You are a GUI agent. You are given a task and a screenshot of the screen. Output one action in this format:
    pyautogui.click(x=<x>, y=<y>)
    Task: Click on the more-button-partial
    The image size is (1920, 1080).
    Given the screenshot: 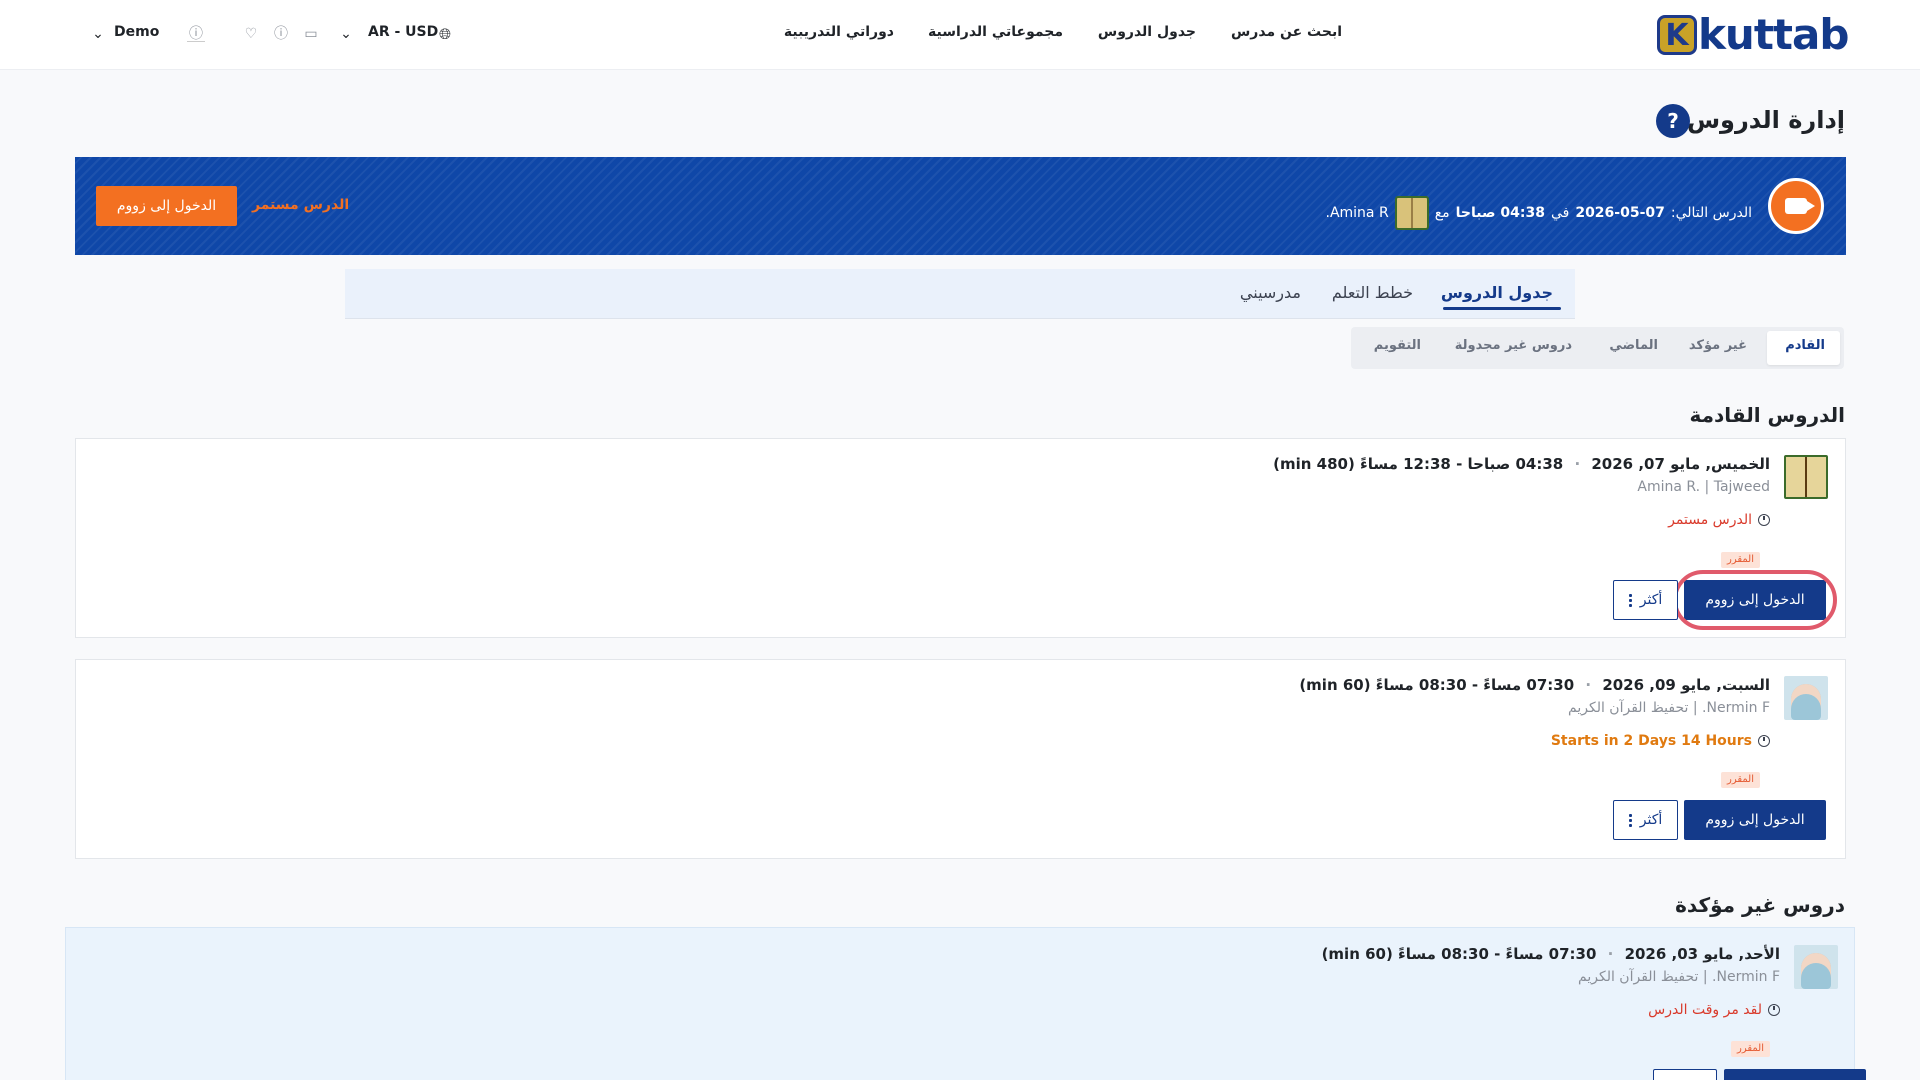 What is the action you would take?
    pyautogui.click(x=1685, y=1074)
    